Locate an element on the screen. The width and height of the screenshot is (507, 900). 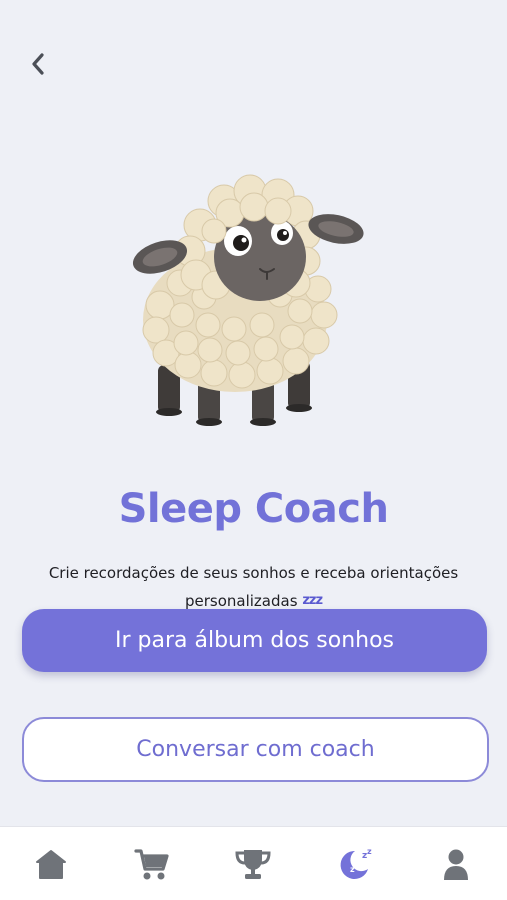
chat-coach-button-label: Conversar com coach is located at coordinates (255, 749).